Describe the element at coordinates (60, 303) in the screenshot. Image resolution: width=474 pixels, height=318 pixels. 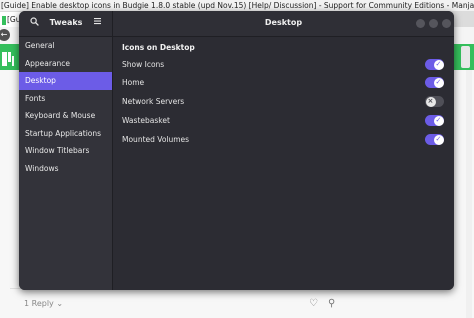
I see `chevron-down-icon: ⌄` at that location.